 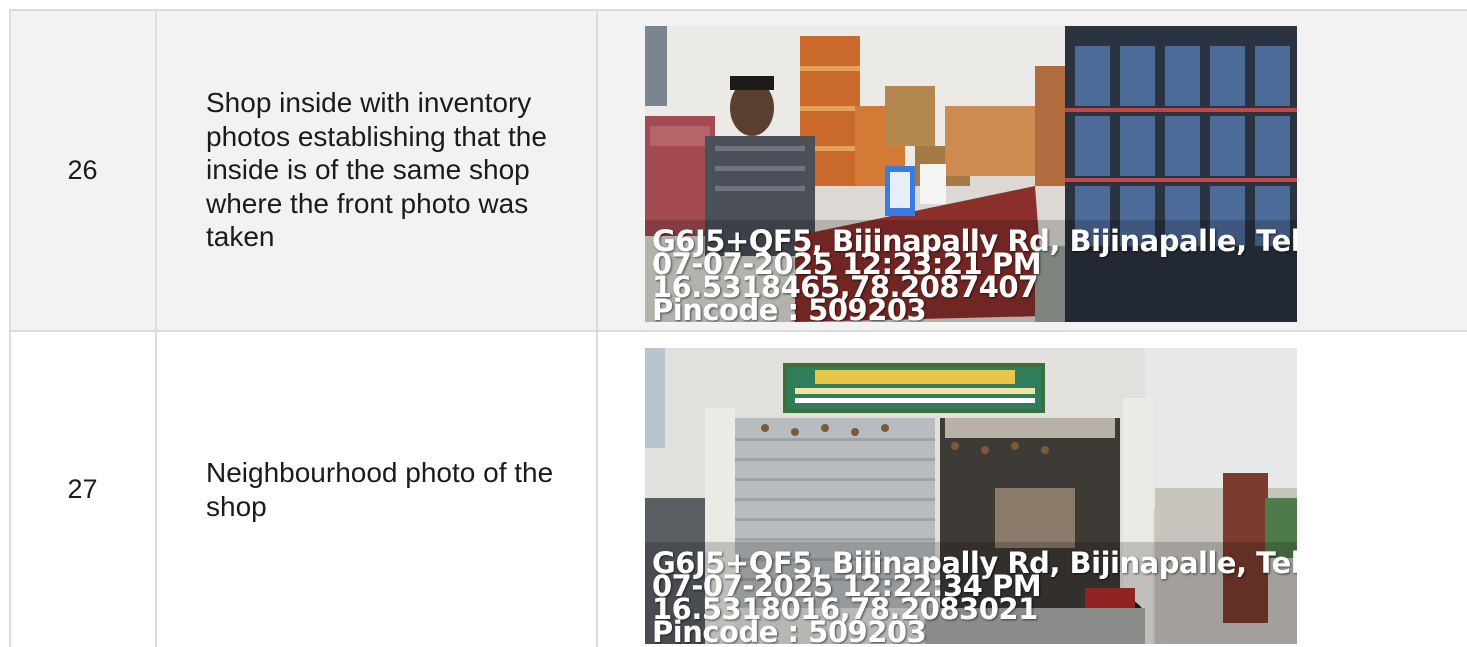 I want to click on table-border-left, so click(x=10, y=328).